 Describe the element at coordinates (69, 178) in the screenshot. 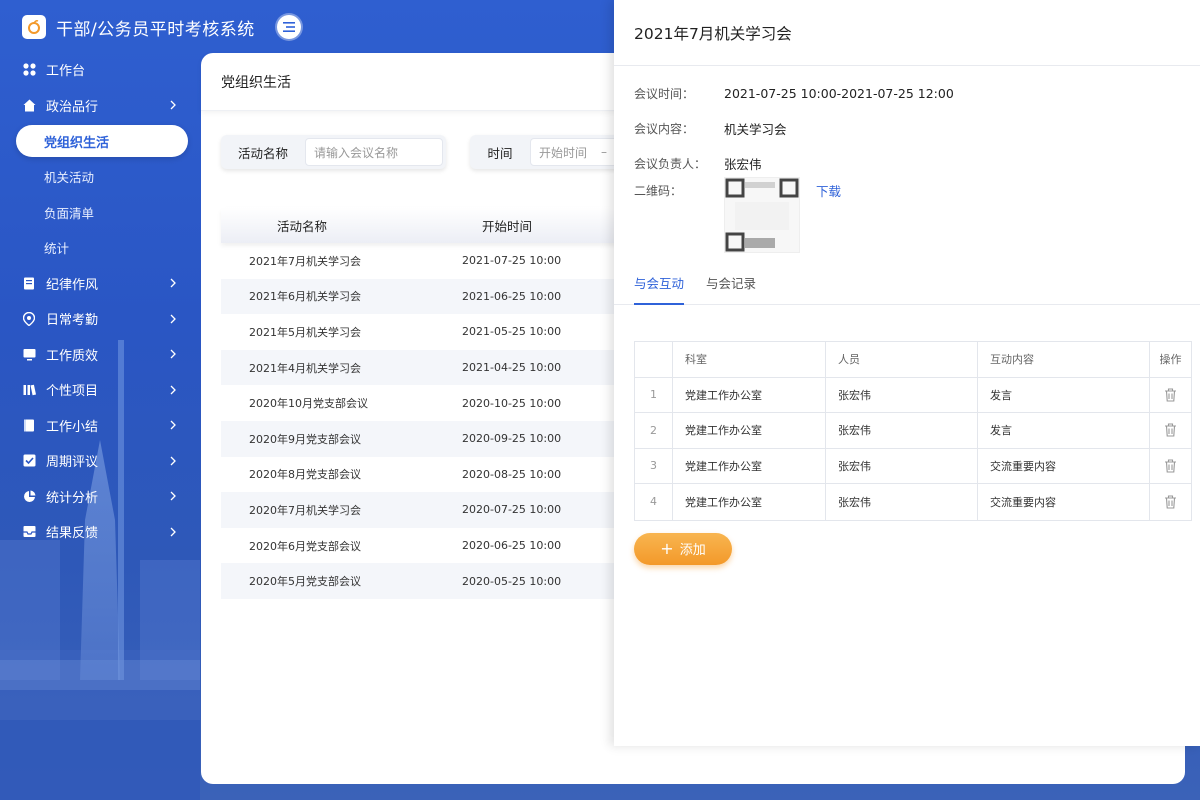

I see `sidebar-item-label: 机关活动` at that location.